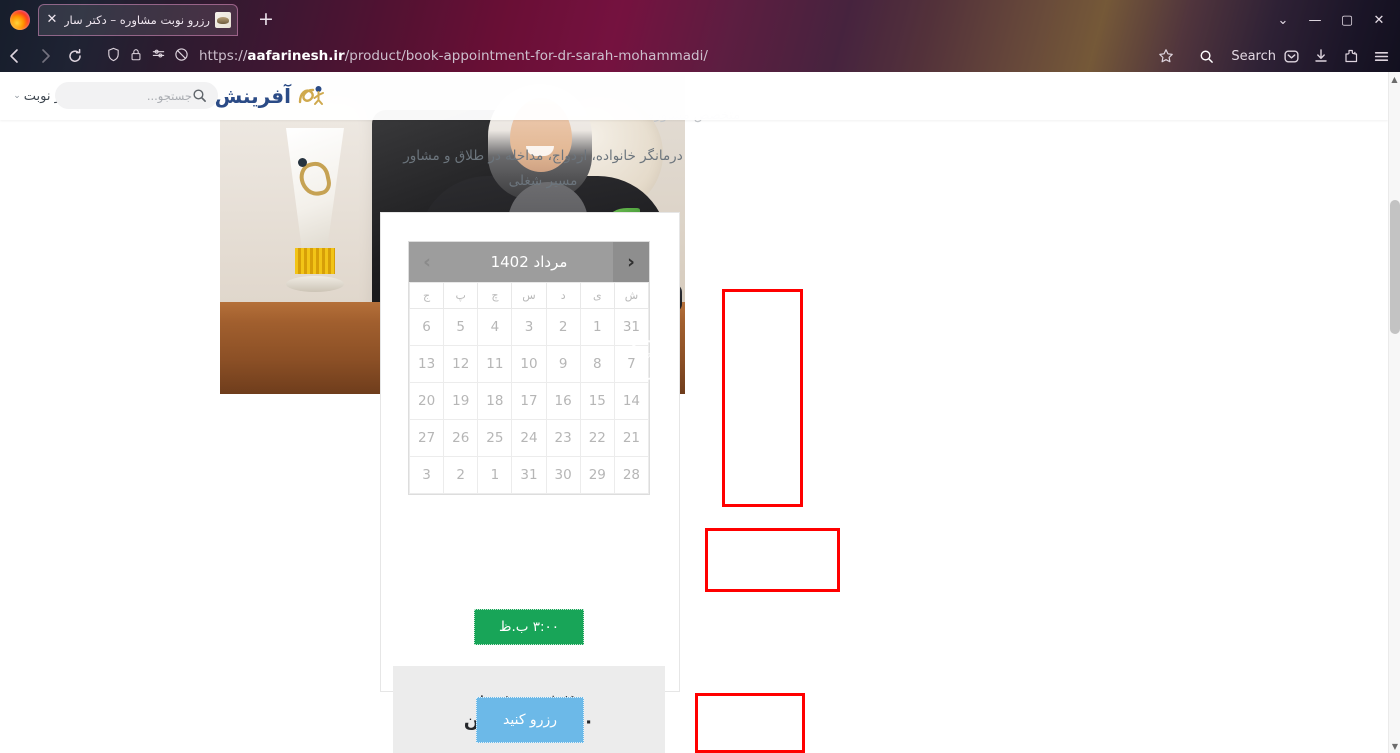  I want to click on time-slot-button: ۳:۰۰ ب.ظ, so click(529, 627).